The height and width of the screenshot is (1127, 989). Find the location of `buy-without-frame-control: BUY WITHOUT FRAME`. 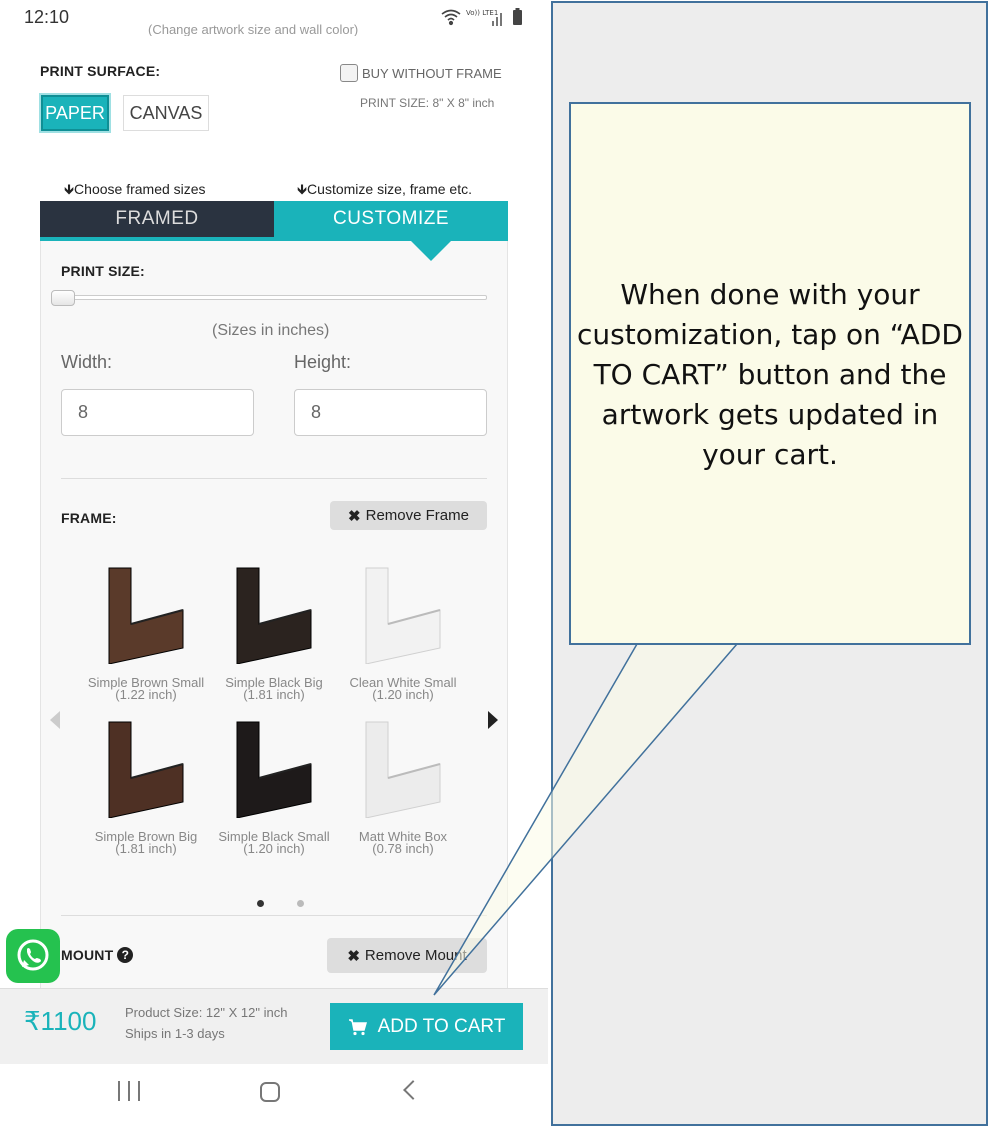

buy-without-frame-control: BUY WITHOUT FRAME is located at coordinates (421, 73).